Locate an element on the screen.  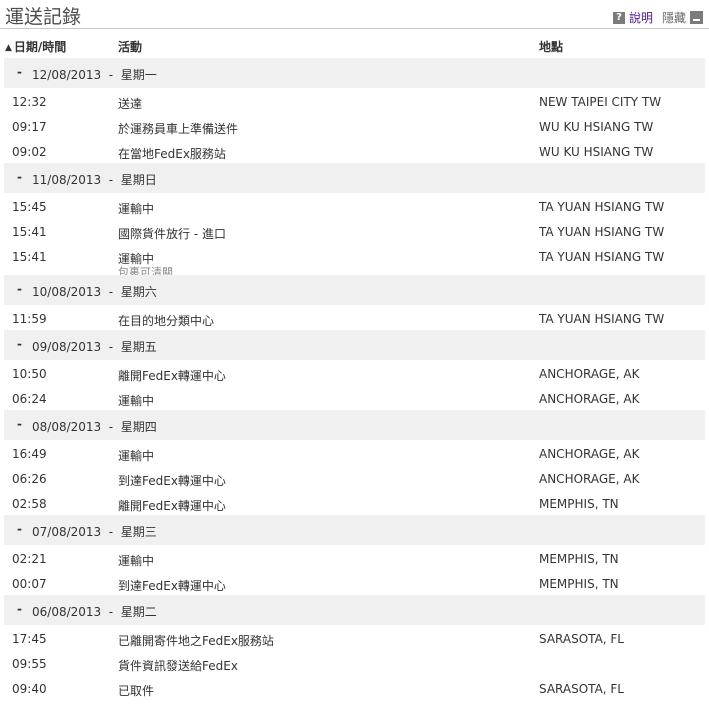
group-weekday: 星期一 is located at coordinates (138, 75).